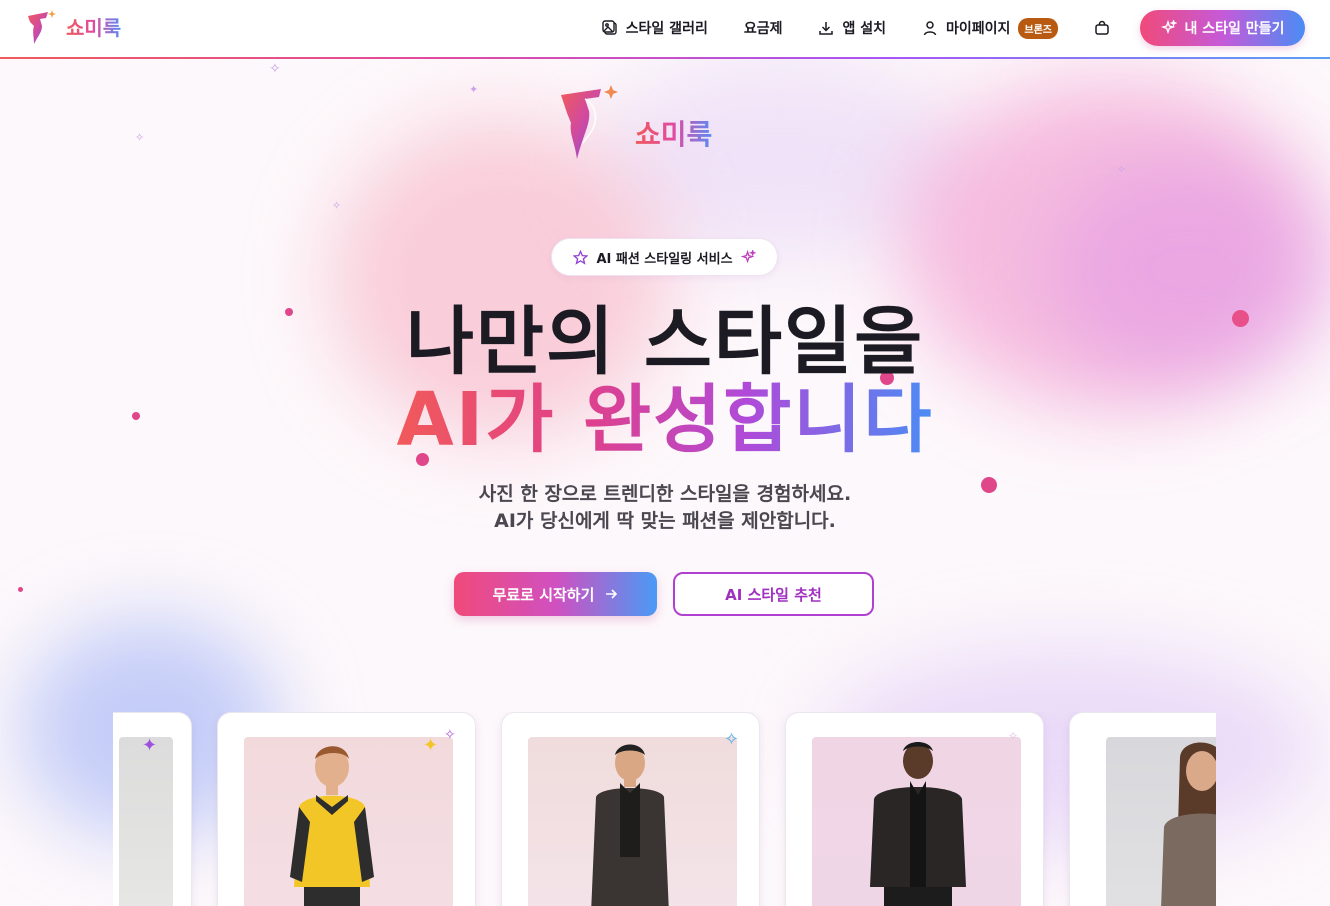  I want to click on main-nav: 스타일 갤러리 요금제 앱 설치 마이페이지 브론즈 내 스타일 만들기, so click(935, 28).